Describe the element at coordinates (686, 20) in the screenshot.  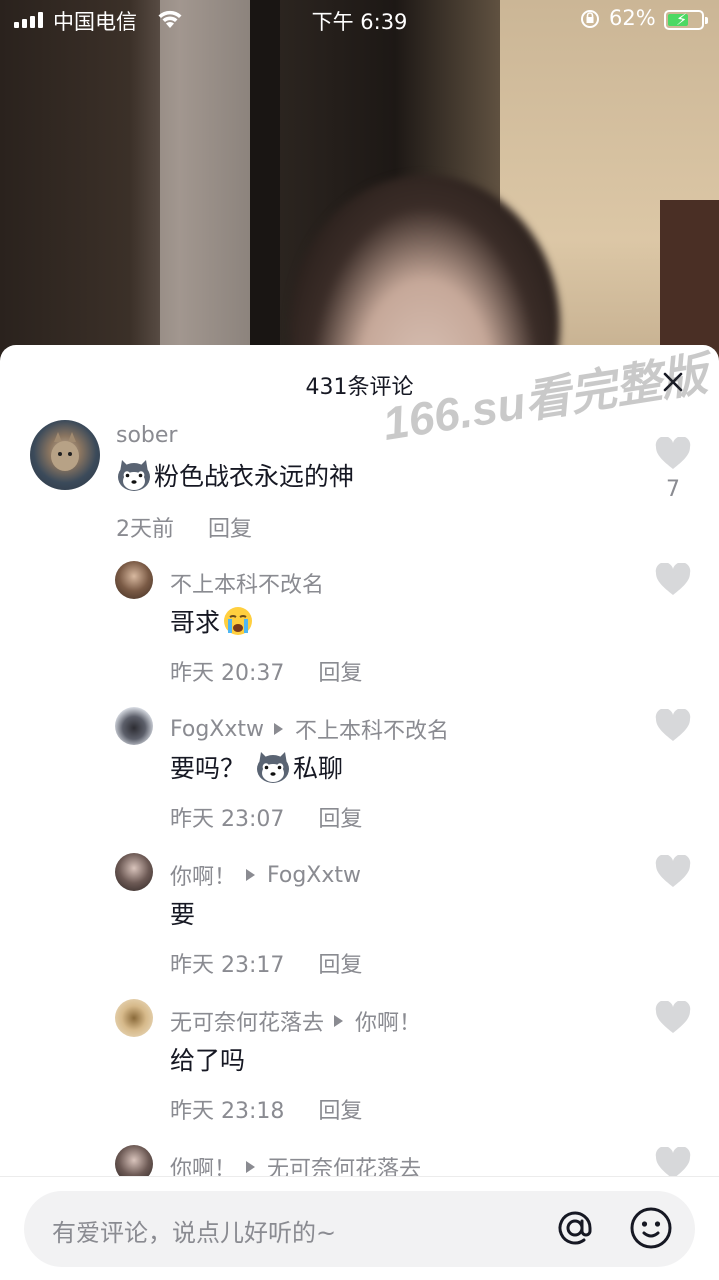
I see `battery-icon: ⚡` at that location.